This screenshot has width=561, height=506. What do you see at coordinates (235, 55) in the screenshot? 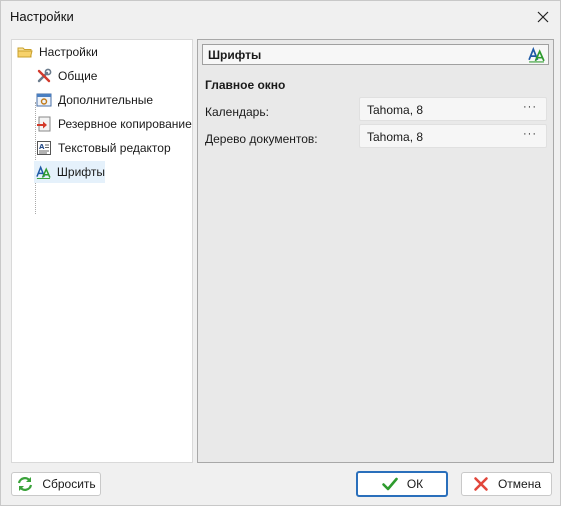
I see `panel-title: Шрифты` at bounding box center [235, 55].